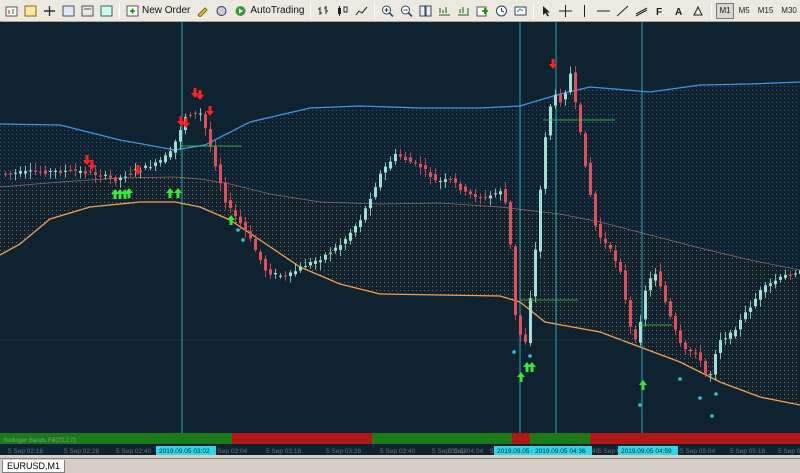  What do you see at coordinates (546, 11) in the screenshot?
I see `cursor-icon` at bounding box center [546, 11].